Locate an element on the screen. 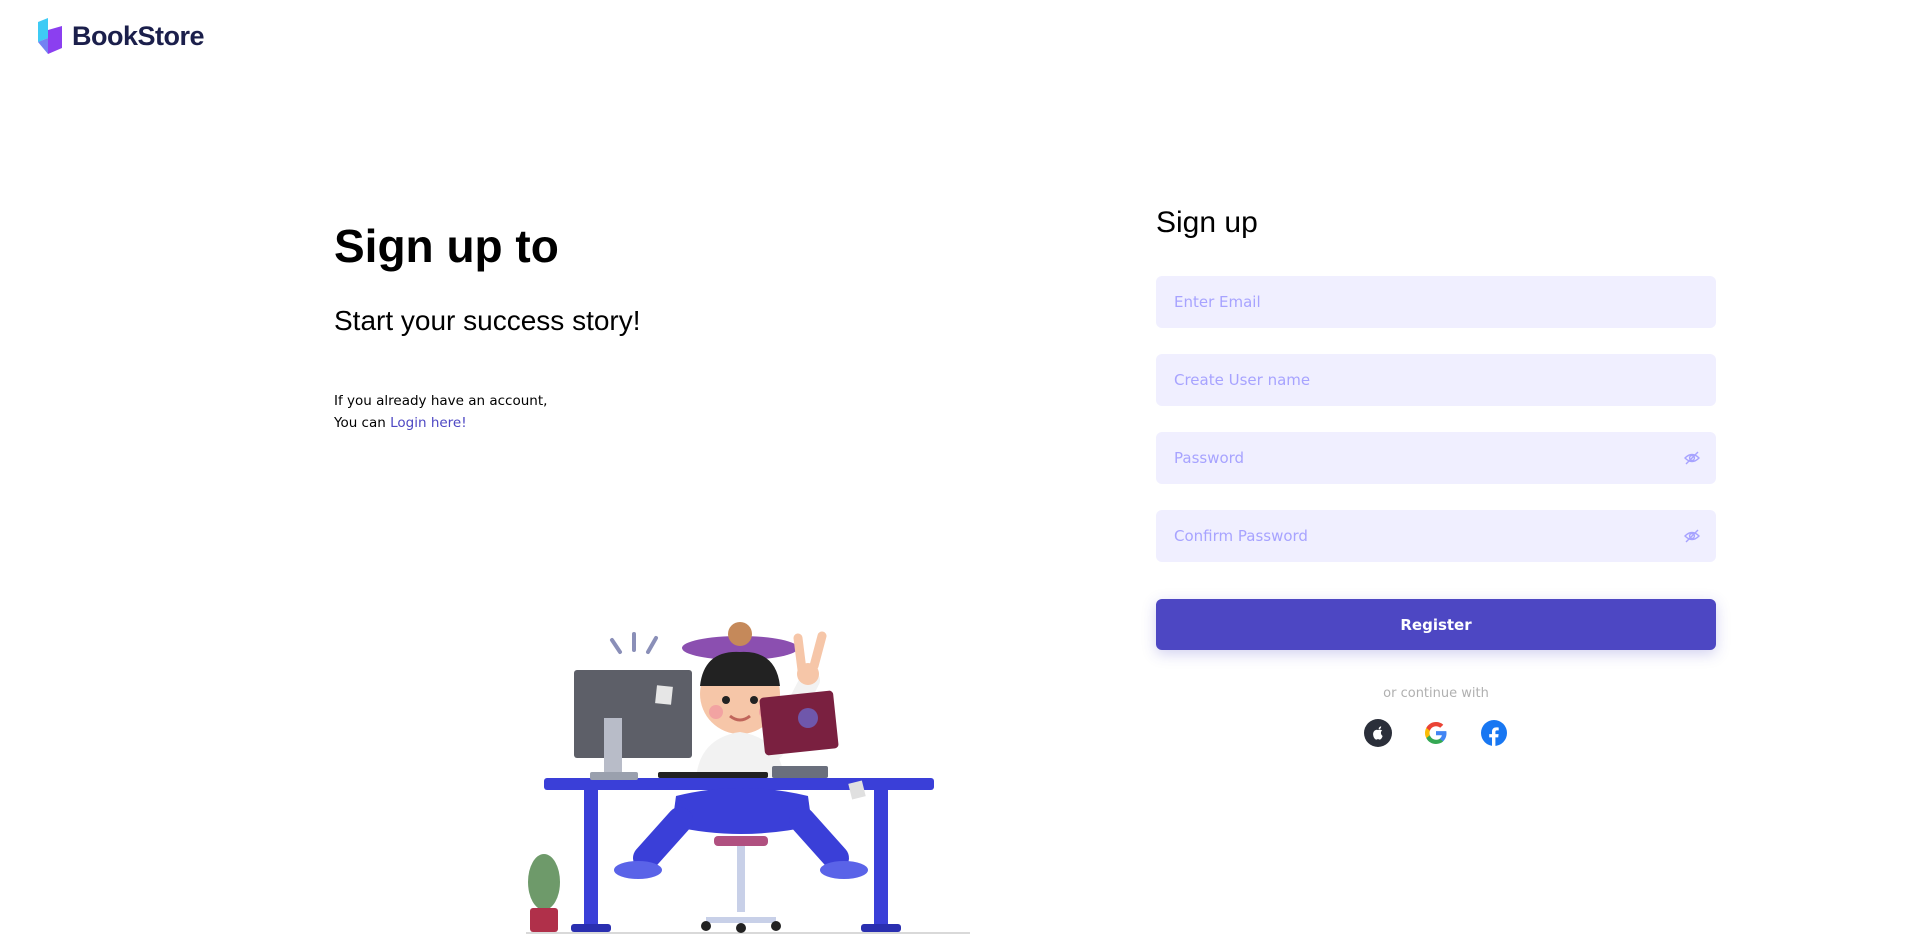 This screenshot has height=945, width=1919. social-login-group is located at coordinates (1436, 733).